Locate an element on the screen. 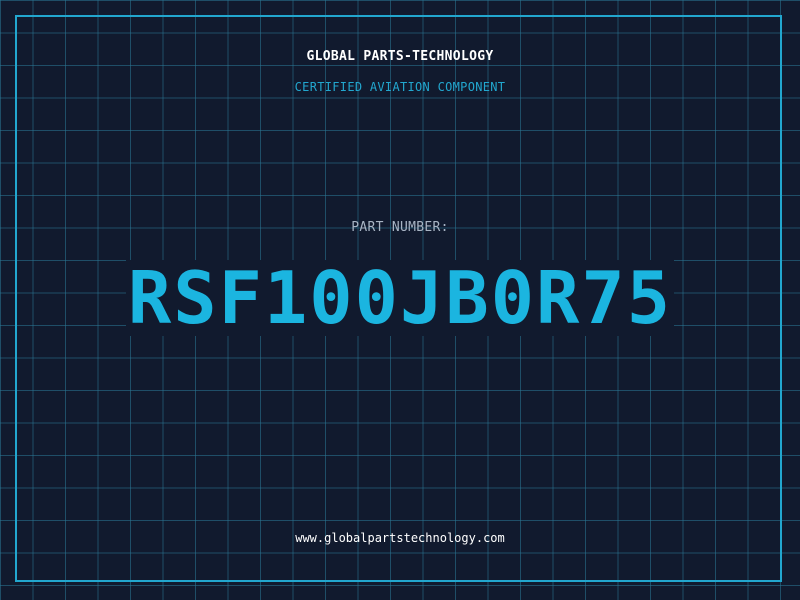 The height and width of the screenshot is (600, 800). certification-subtitle: CERTIFIED AVIATION COMPONENT is located at coordinates (400, 87).